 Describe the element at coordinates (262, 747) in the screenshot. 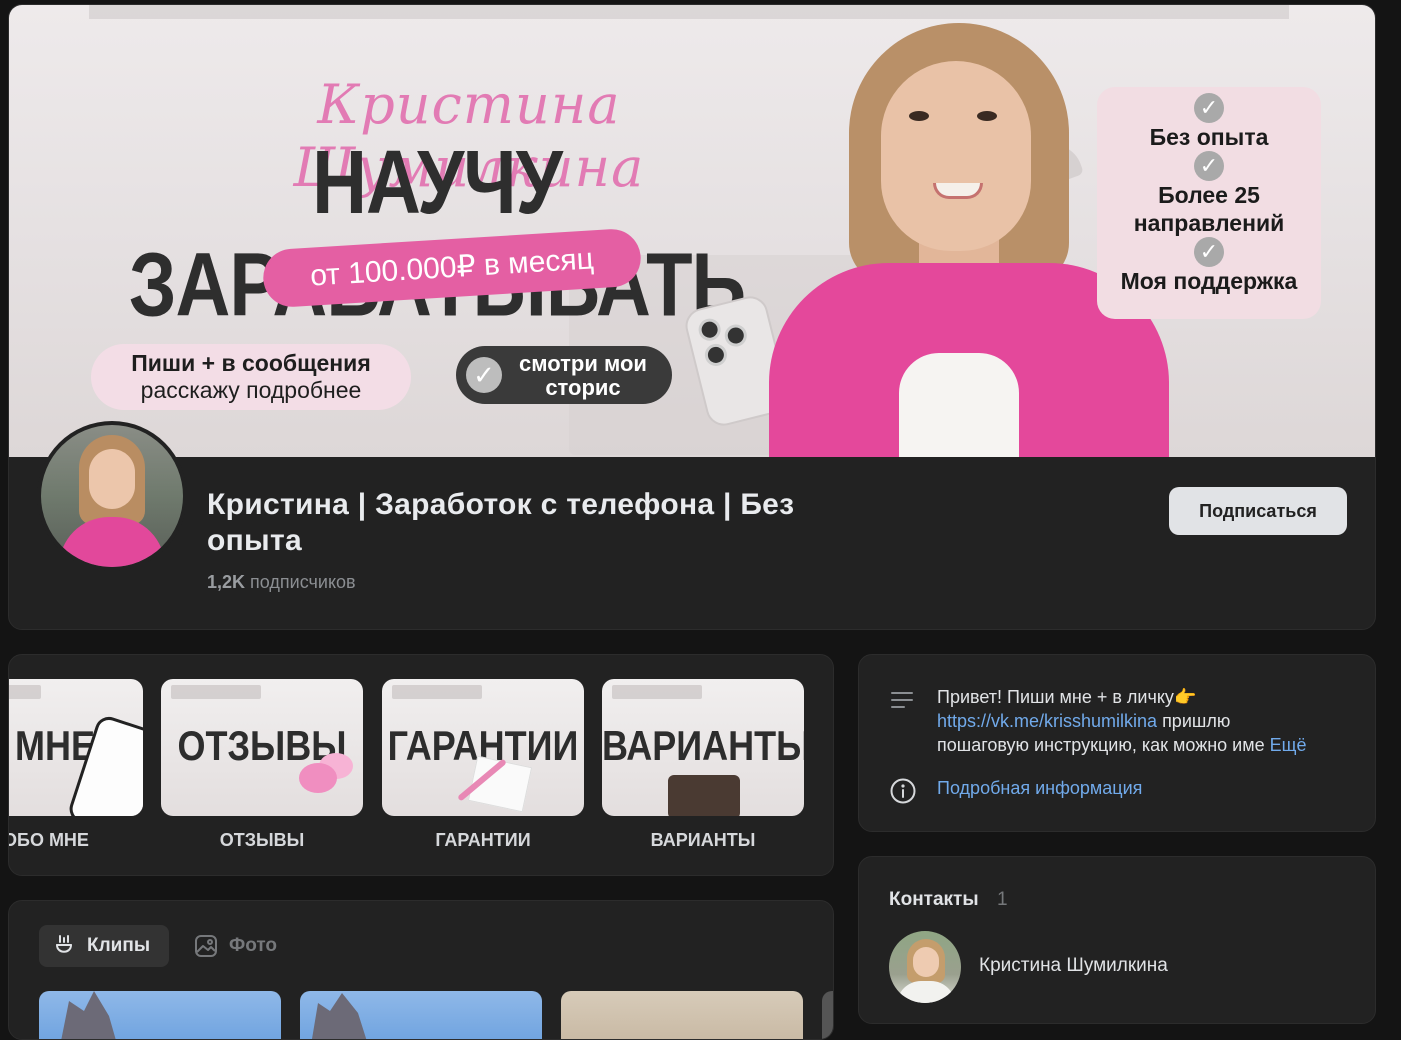

I see `highlight-thumb: ОТЗЫВЫ` at that location.